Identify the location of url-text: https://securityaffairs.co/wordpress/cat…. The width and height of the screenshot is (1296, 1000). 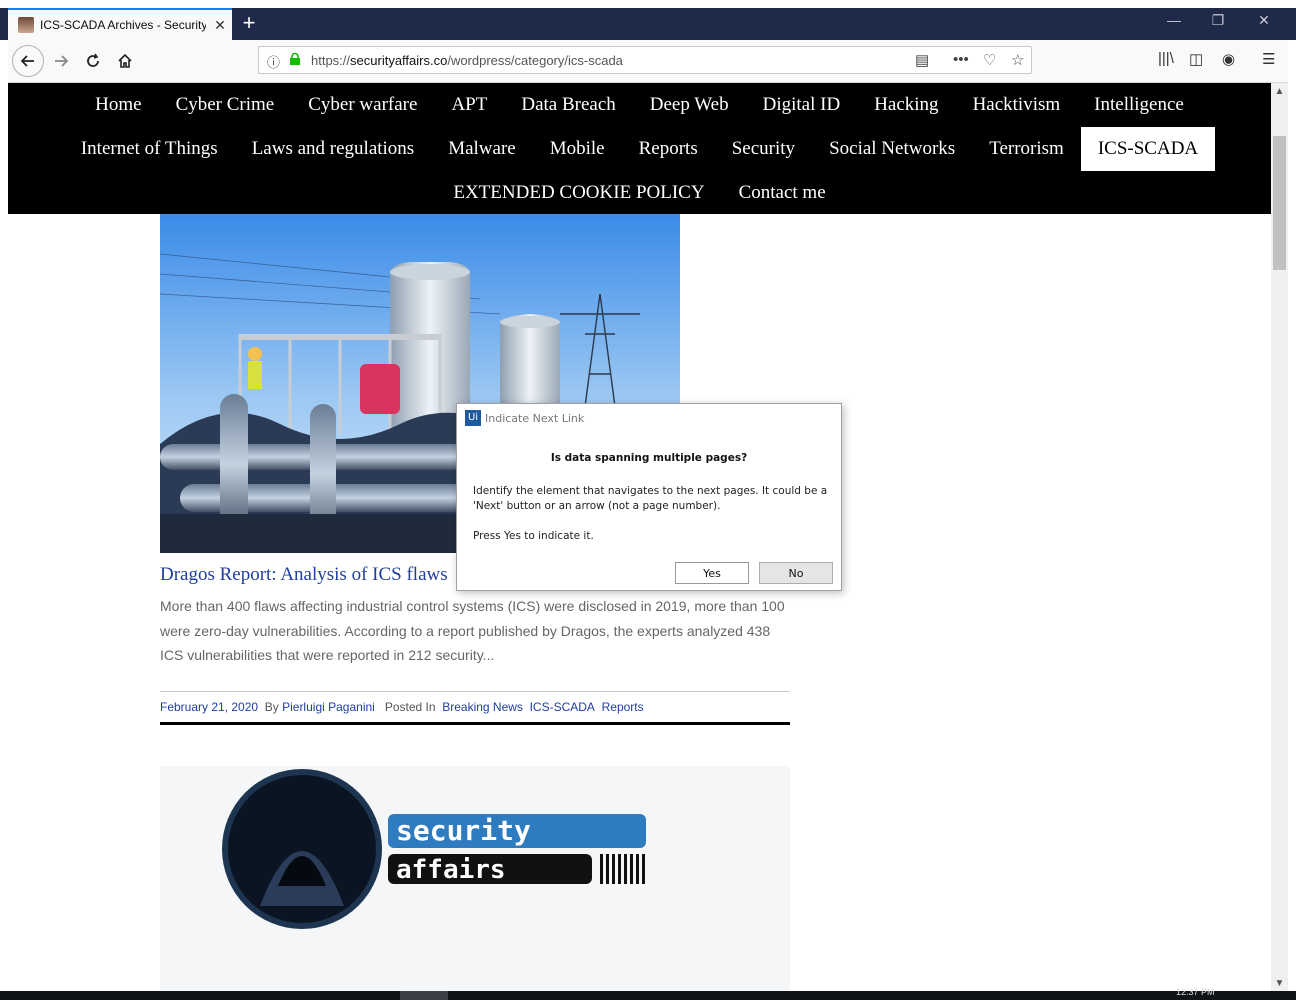
(467, 60).